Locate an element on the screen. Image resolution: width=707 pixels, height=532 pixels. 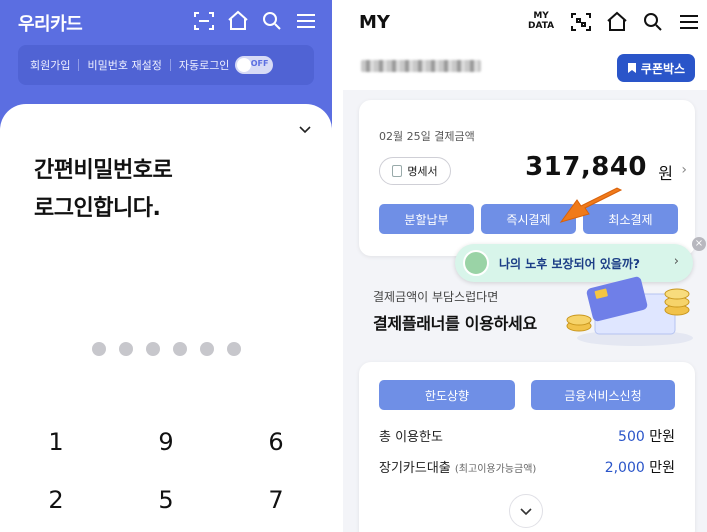
card-loan-label-group: 장기카드대출 (최고이용가능금액) is located at coordinates (457, 468).